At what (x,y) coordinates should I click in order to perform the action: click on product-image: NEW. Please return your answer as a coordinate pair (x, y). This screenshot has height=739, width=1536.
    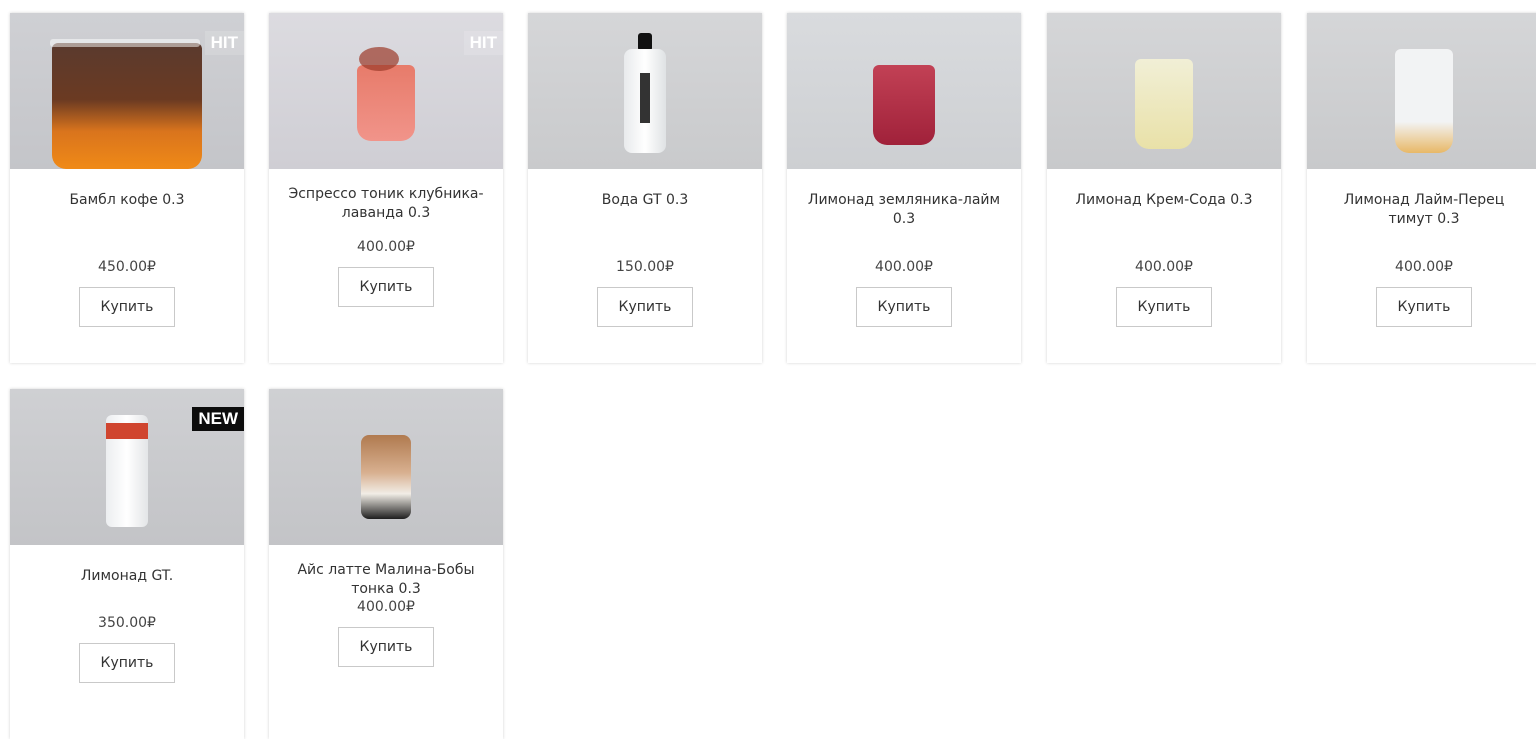
    Looking at the image, I should click on (127, 467).